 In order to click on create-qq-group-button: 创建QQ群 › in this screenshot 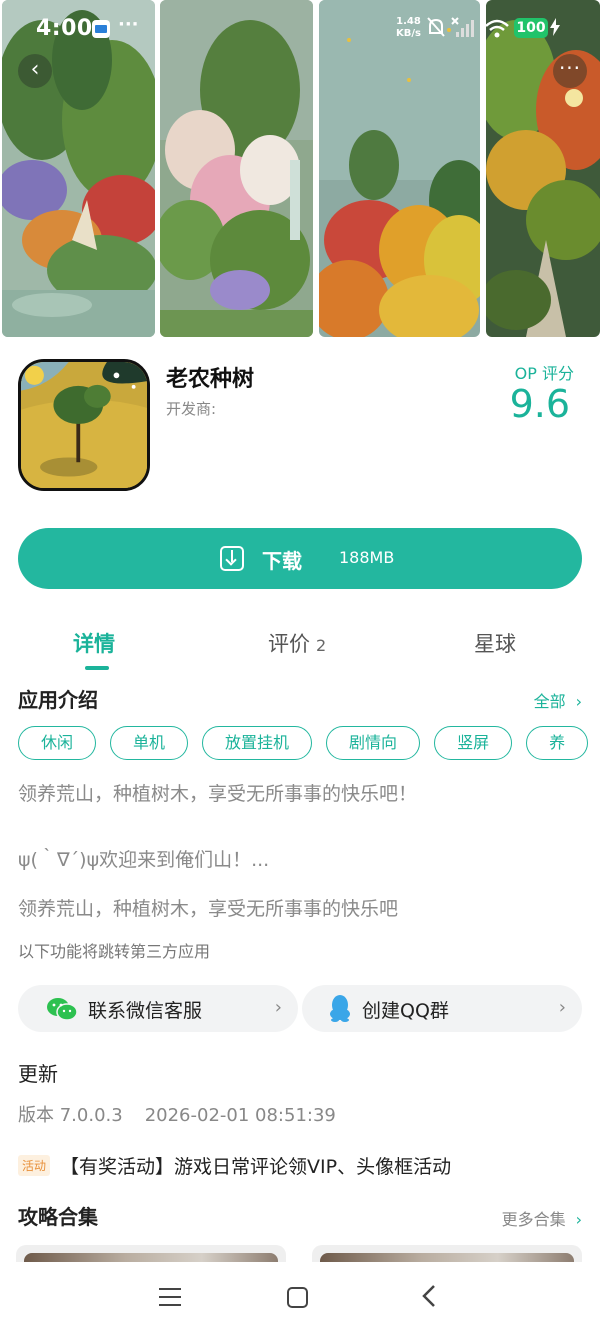, I will do `click(442, 1008)`.